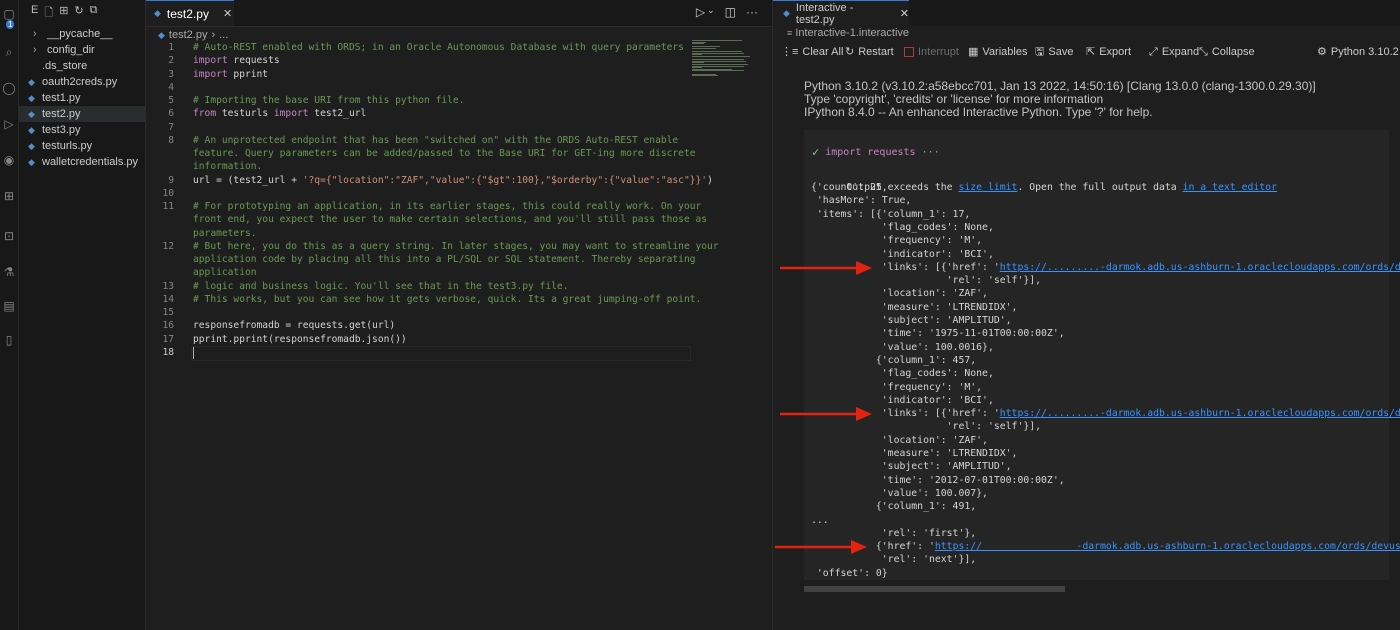 The height and width of the screenshot is (630, 1400). I want to click on cell-more: ···, so click(931, 152).